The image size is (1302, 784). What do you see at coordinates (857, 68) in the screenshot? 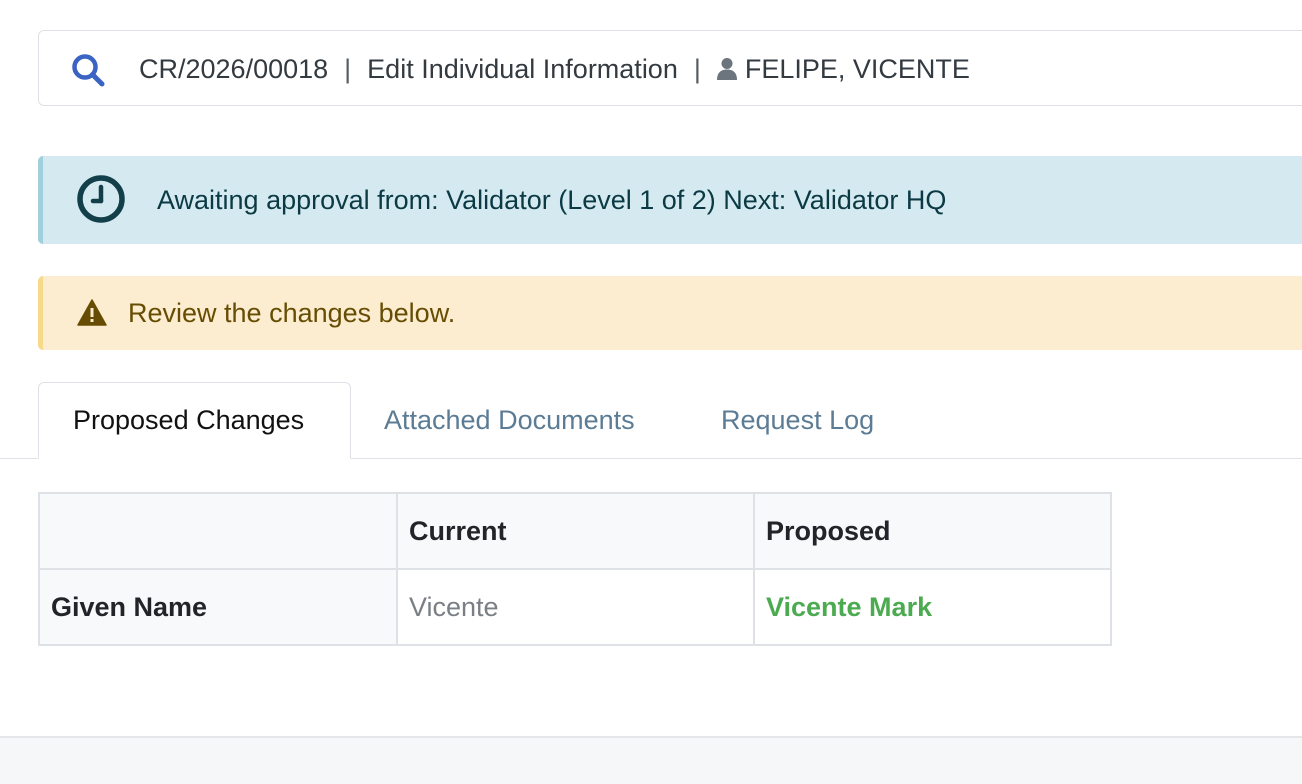
I see `person-name: FELIPE, VICENTE` at bounding box center [857, 68].